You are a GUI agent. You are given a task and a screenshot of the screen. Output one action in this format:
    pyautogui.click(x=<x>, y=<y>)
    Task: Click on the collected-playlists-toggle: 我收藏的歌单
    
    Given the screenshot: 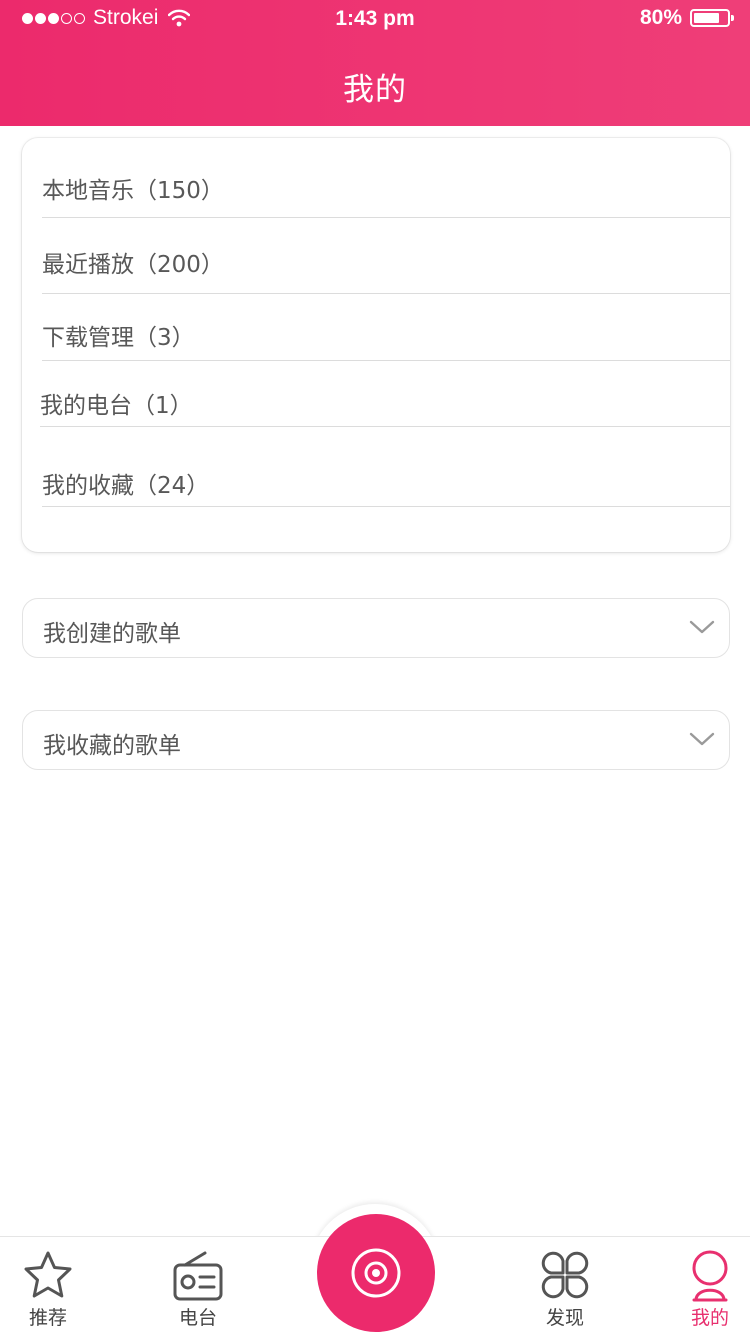 What is the action you would take?
    pyautogui.click(x=376, y=740)
    